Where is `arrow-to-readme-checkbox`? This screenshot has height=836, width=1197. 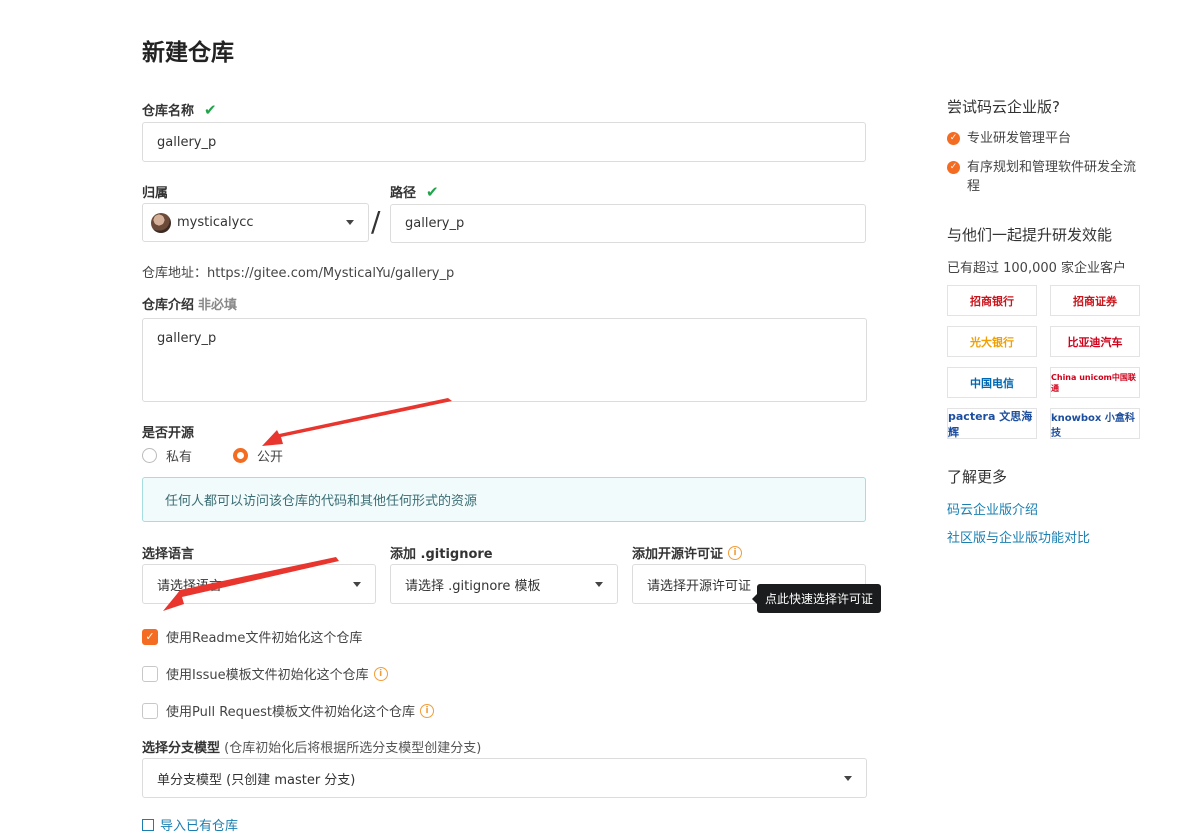 arrow-to-readme-checkbox is located at coordinates (251, 584).